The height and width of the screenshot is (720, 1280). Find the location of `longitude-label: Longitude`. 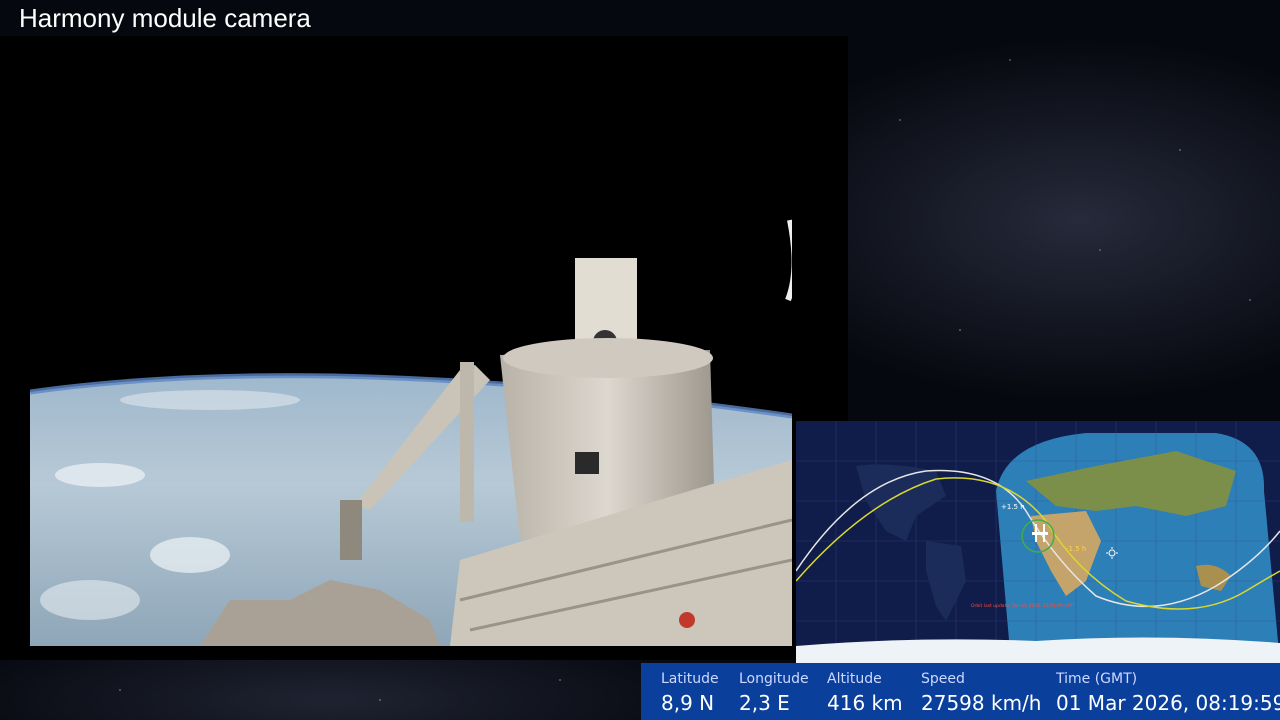

longitude-label: Longitude is located at coordinates (774, 679).